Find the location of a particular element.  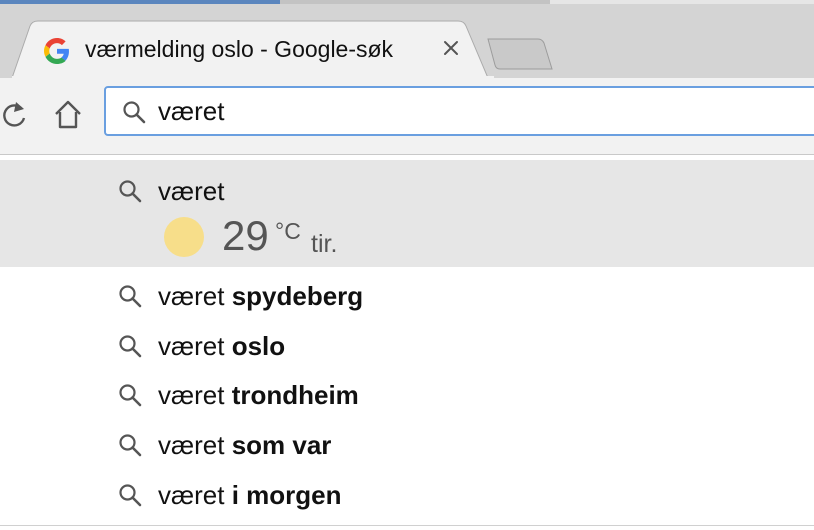

suggestion-text: været spydeberg is located at coordinates (260, 296).